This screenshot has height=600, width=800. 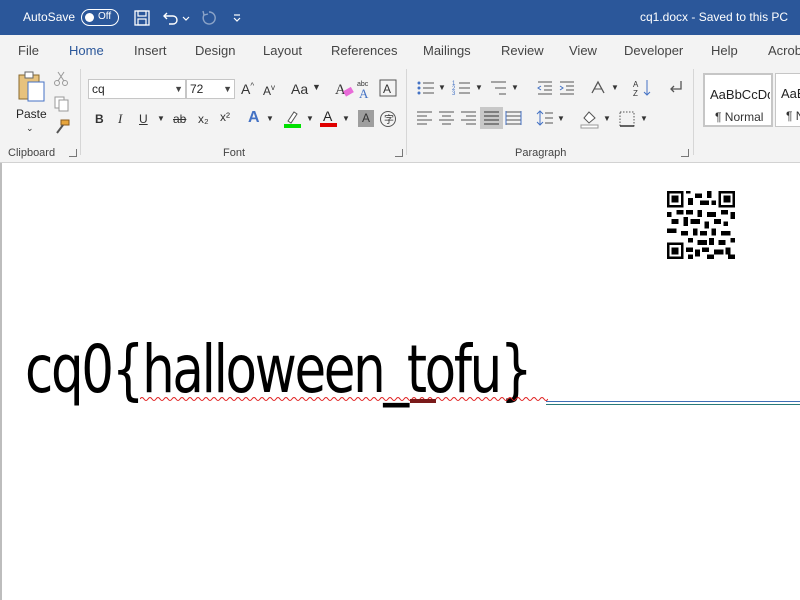 What do you see at coordinates (150, 50) in the screenshot?
I see `tab-insert: Insert` at bounding box center [150, 50].